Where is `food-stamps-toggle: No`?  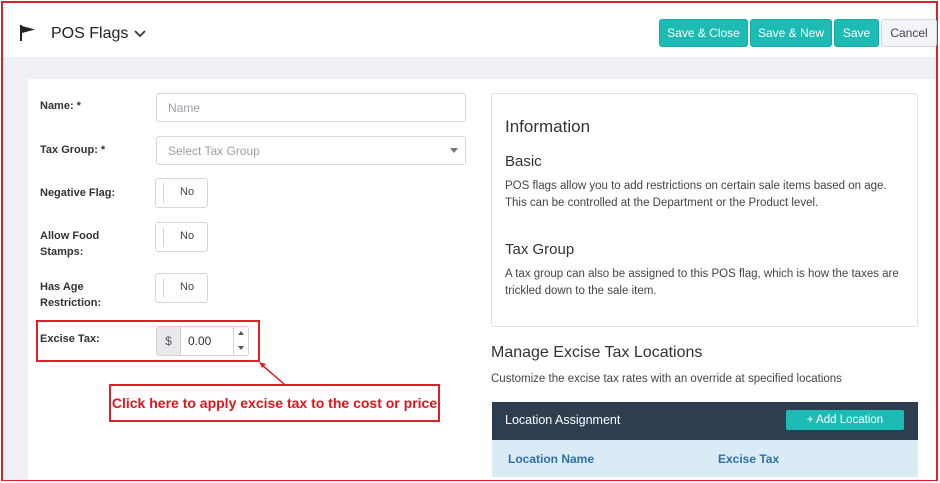 food-stamps-toggle: No is located at coordinates (181, 237).